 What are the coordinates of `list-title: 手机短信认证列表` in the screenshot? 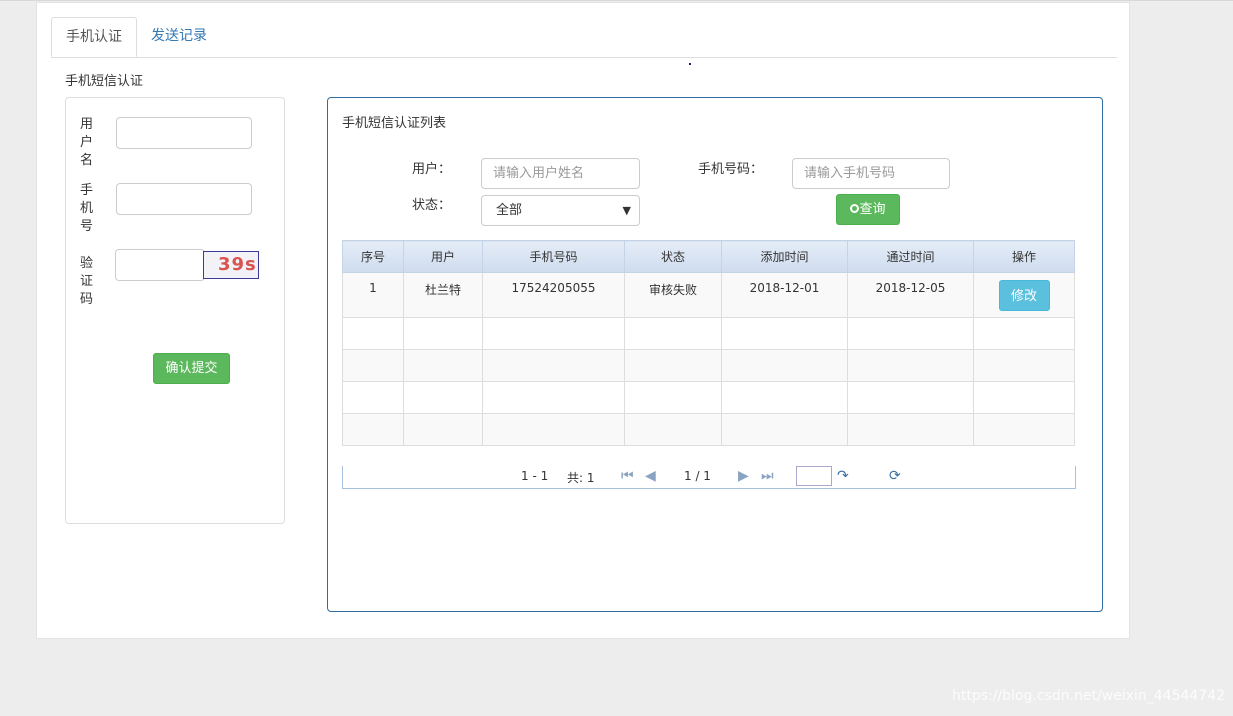 It's located at (394, 123).